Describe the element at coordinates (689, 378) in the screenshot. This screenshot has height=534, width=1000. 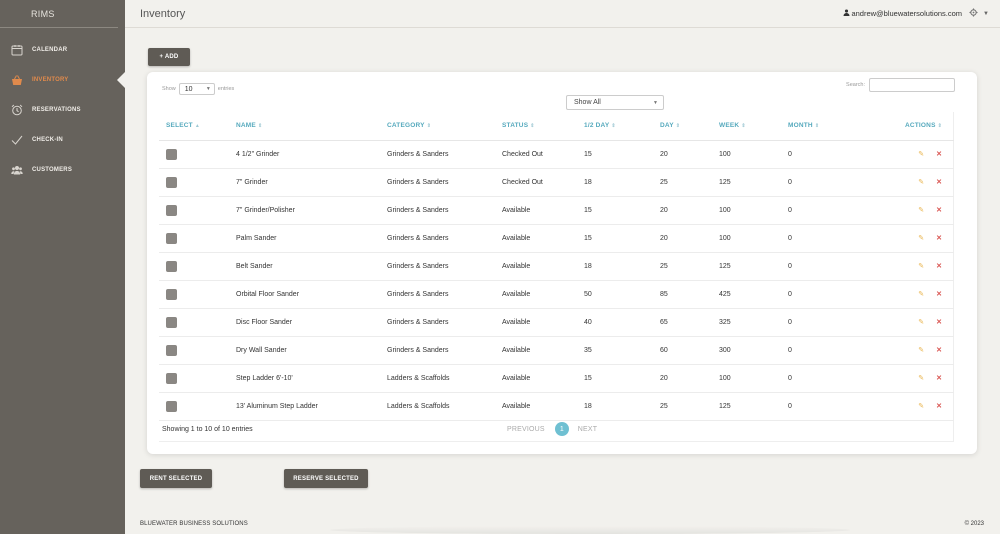
I see `day-cell: 20` at that location.